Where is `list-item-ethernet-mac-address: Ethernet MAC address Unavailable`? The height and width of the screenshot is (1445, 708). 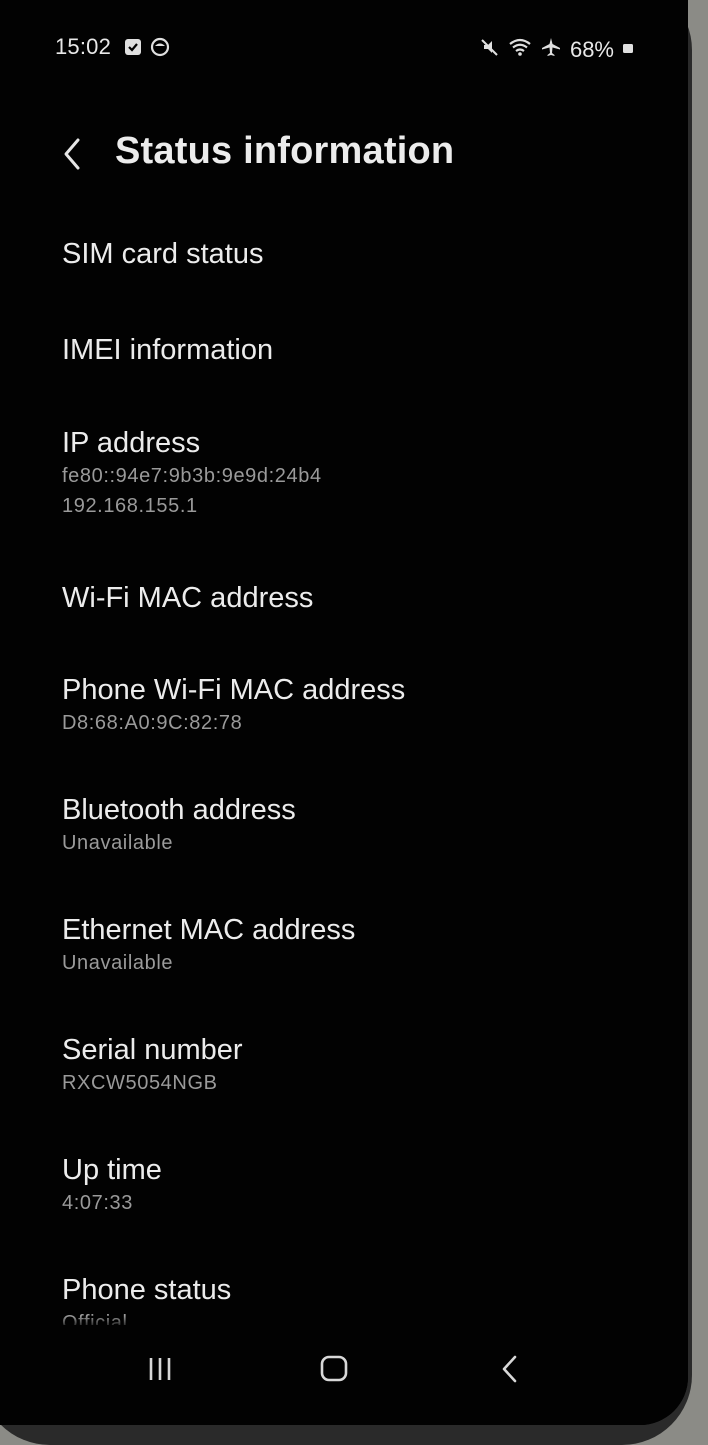 list-item-ethernet-mac-address: Ethernet MAC address Unavailable is located at coordinates (208, 945).